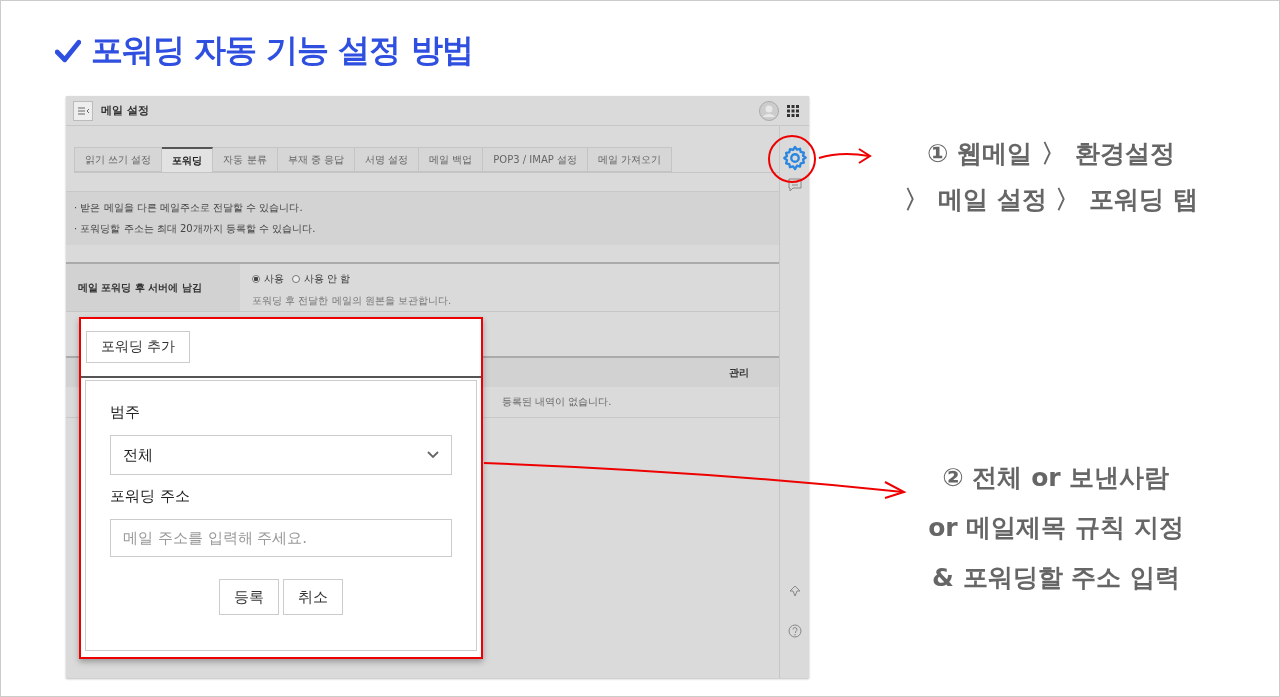  Describe the element at coordinates (630, 159) in the screenshot. I see `tab: 메일 가져오기` at that location.